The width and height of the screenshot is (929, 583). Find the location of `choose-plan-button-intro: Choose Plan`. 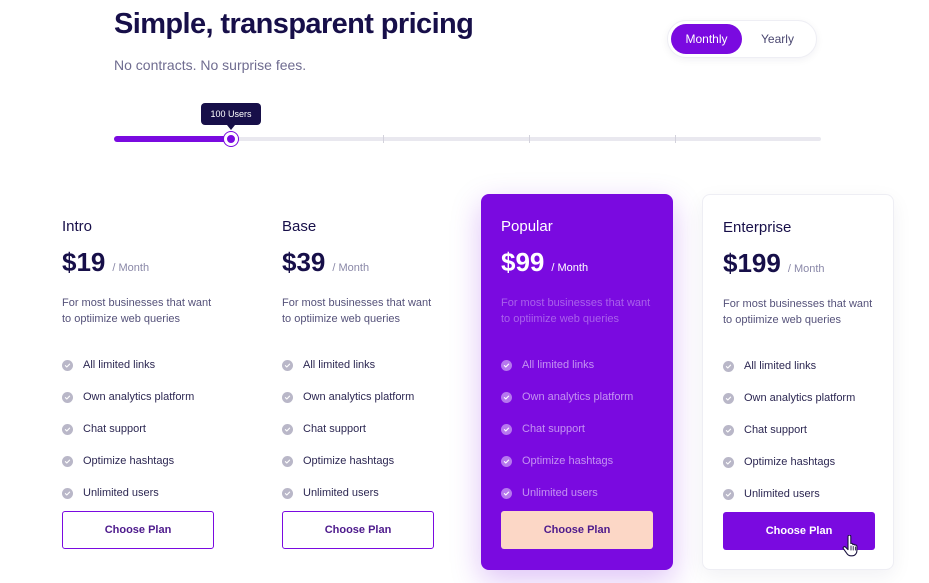

choose-plan-button-intro: Choose Plan is located at coordinates (138, 530).